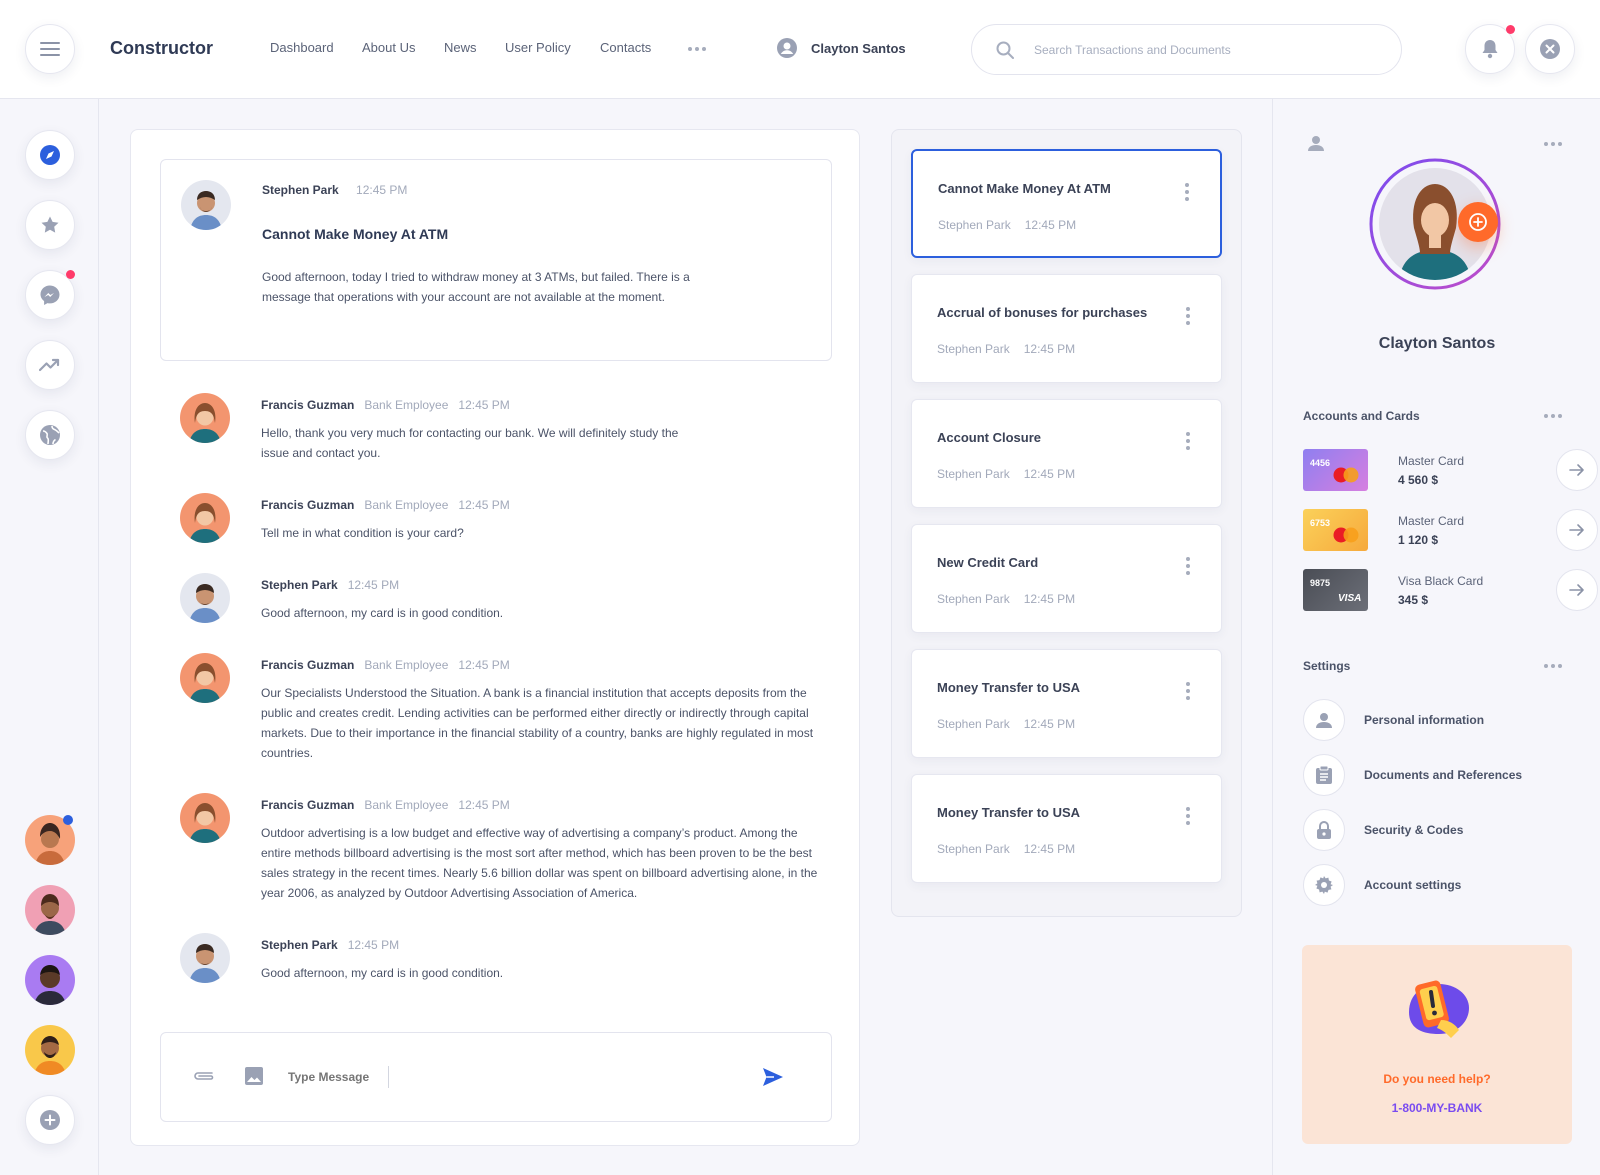 Image resolution: width=1600 pixels, height=1175 pixels. Describe the element at coordinates (204, 1078) in the screenshot. I see `attach-button` at that location.